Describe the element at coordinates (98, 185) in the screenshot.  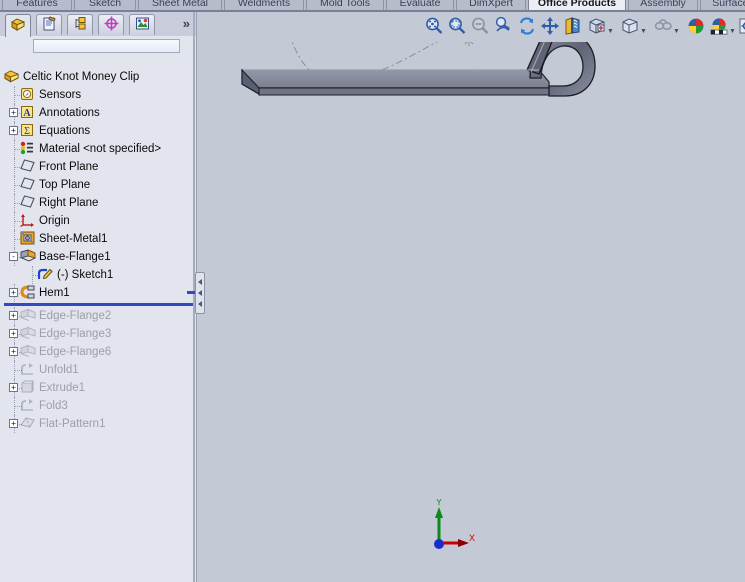
I see `tree-item-top-plane: Top Plane` at that location.